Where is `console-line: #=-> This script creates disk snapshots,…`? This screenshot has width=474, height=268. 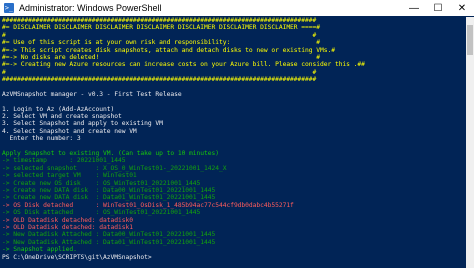
console-line: #=-> This script creates disk snapshots,… is located at coordinates (168, 50).